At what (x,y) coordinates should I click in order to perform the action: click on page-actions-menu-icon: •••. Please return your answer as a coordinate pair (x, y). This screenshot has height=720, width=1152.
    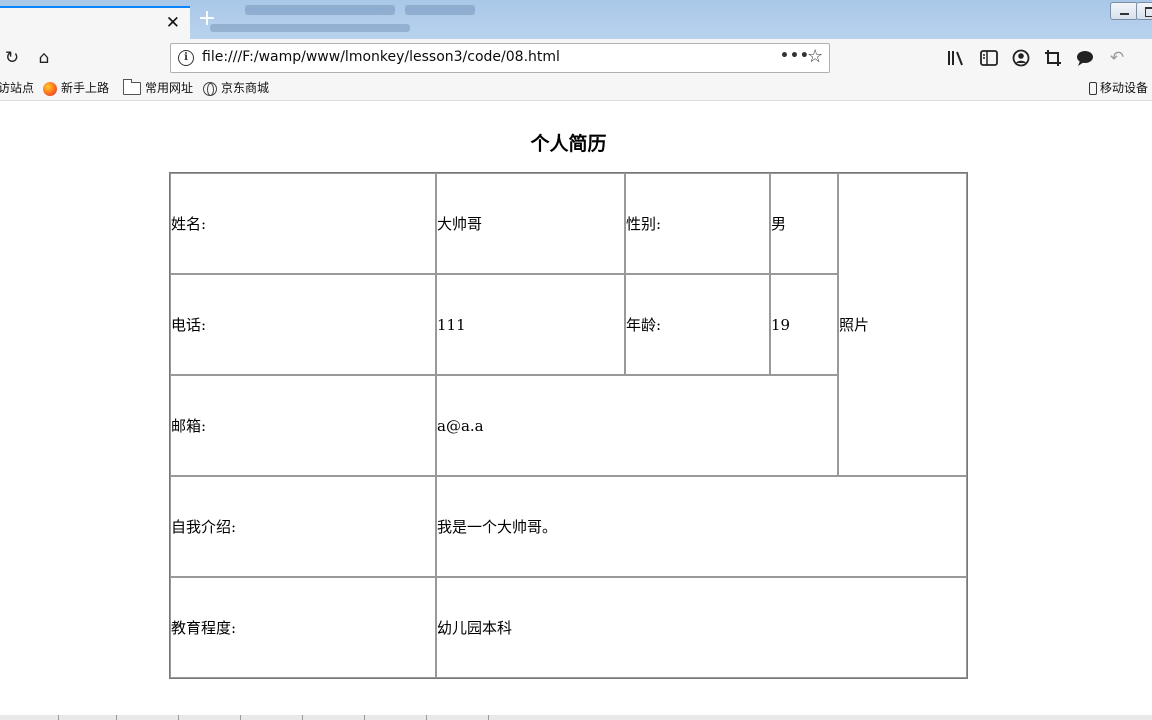
    Looking at the image, I should click on (795, 56).